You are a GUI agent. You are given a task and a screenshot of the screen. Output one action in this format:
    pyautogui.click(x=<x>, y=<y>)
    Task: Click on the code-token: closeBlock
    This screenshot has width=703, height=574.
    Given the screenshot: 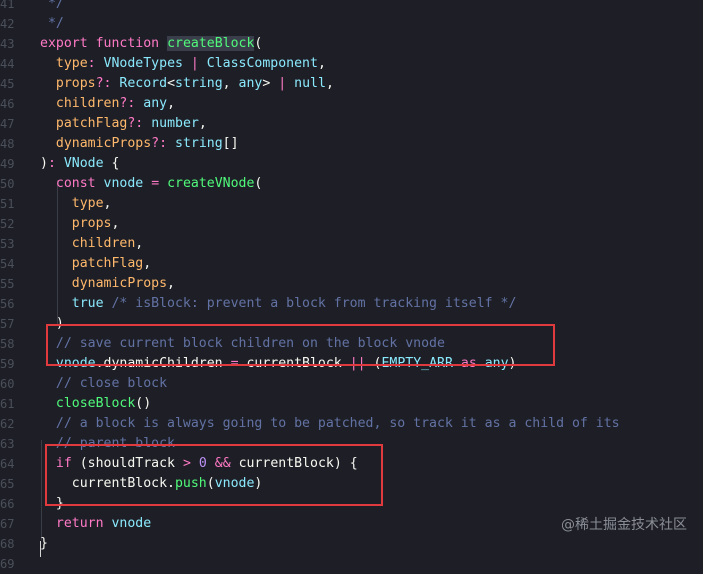 What is the action you would take?
    pyautogui.click(x=95, y=403)
    